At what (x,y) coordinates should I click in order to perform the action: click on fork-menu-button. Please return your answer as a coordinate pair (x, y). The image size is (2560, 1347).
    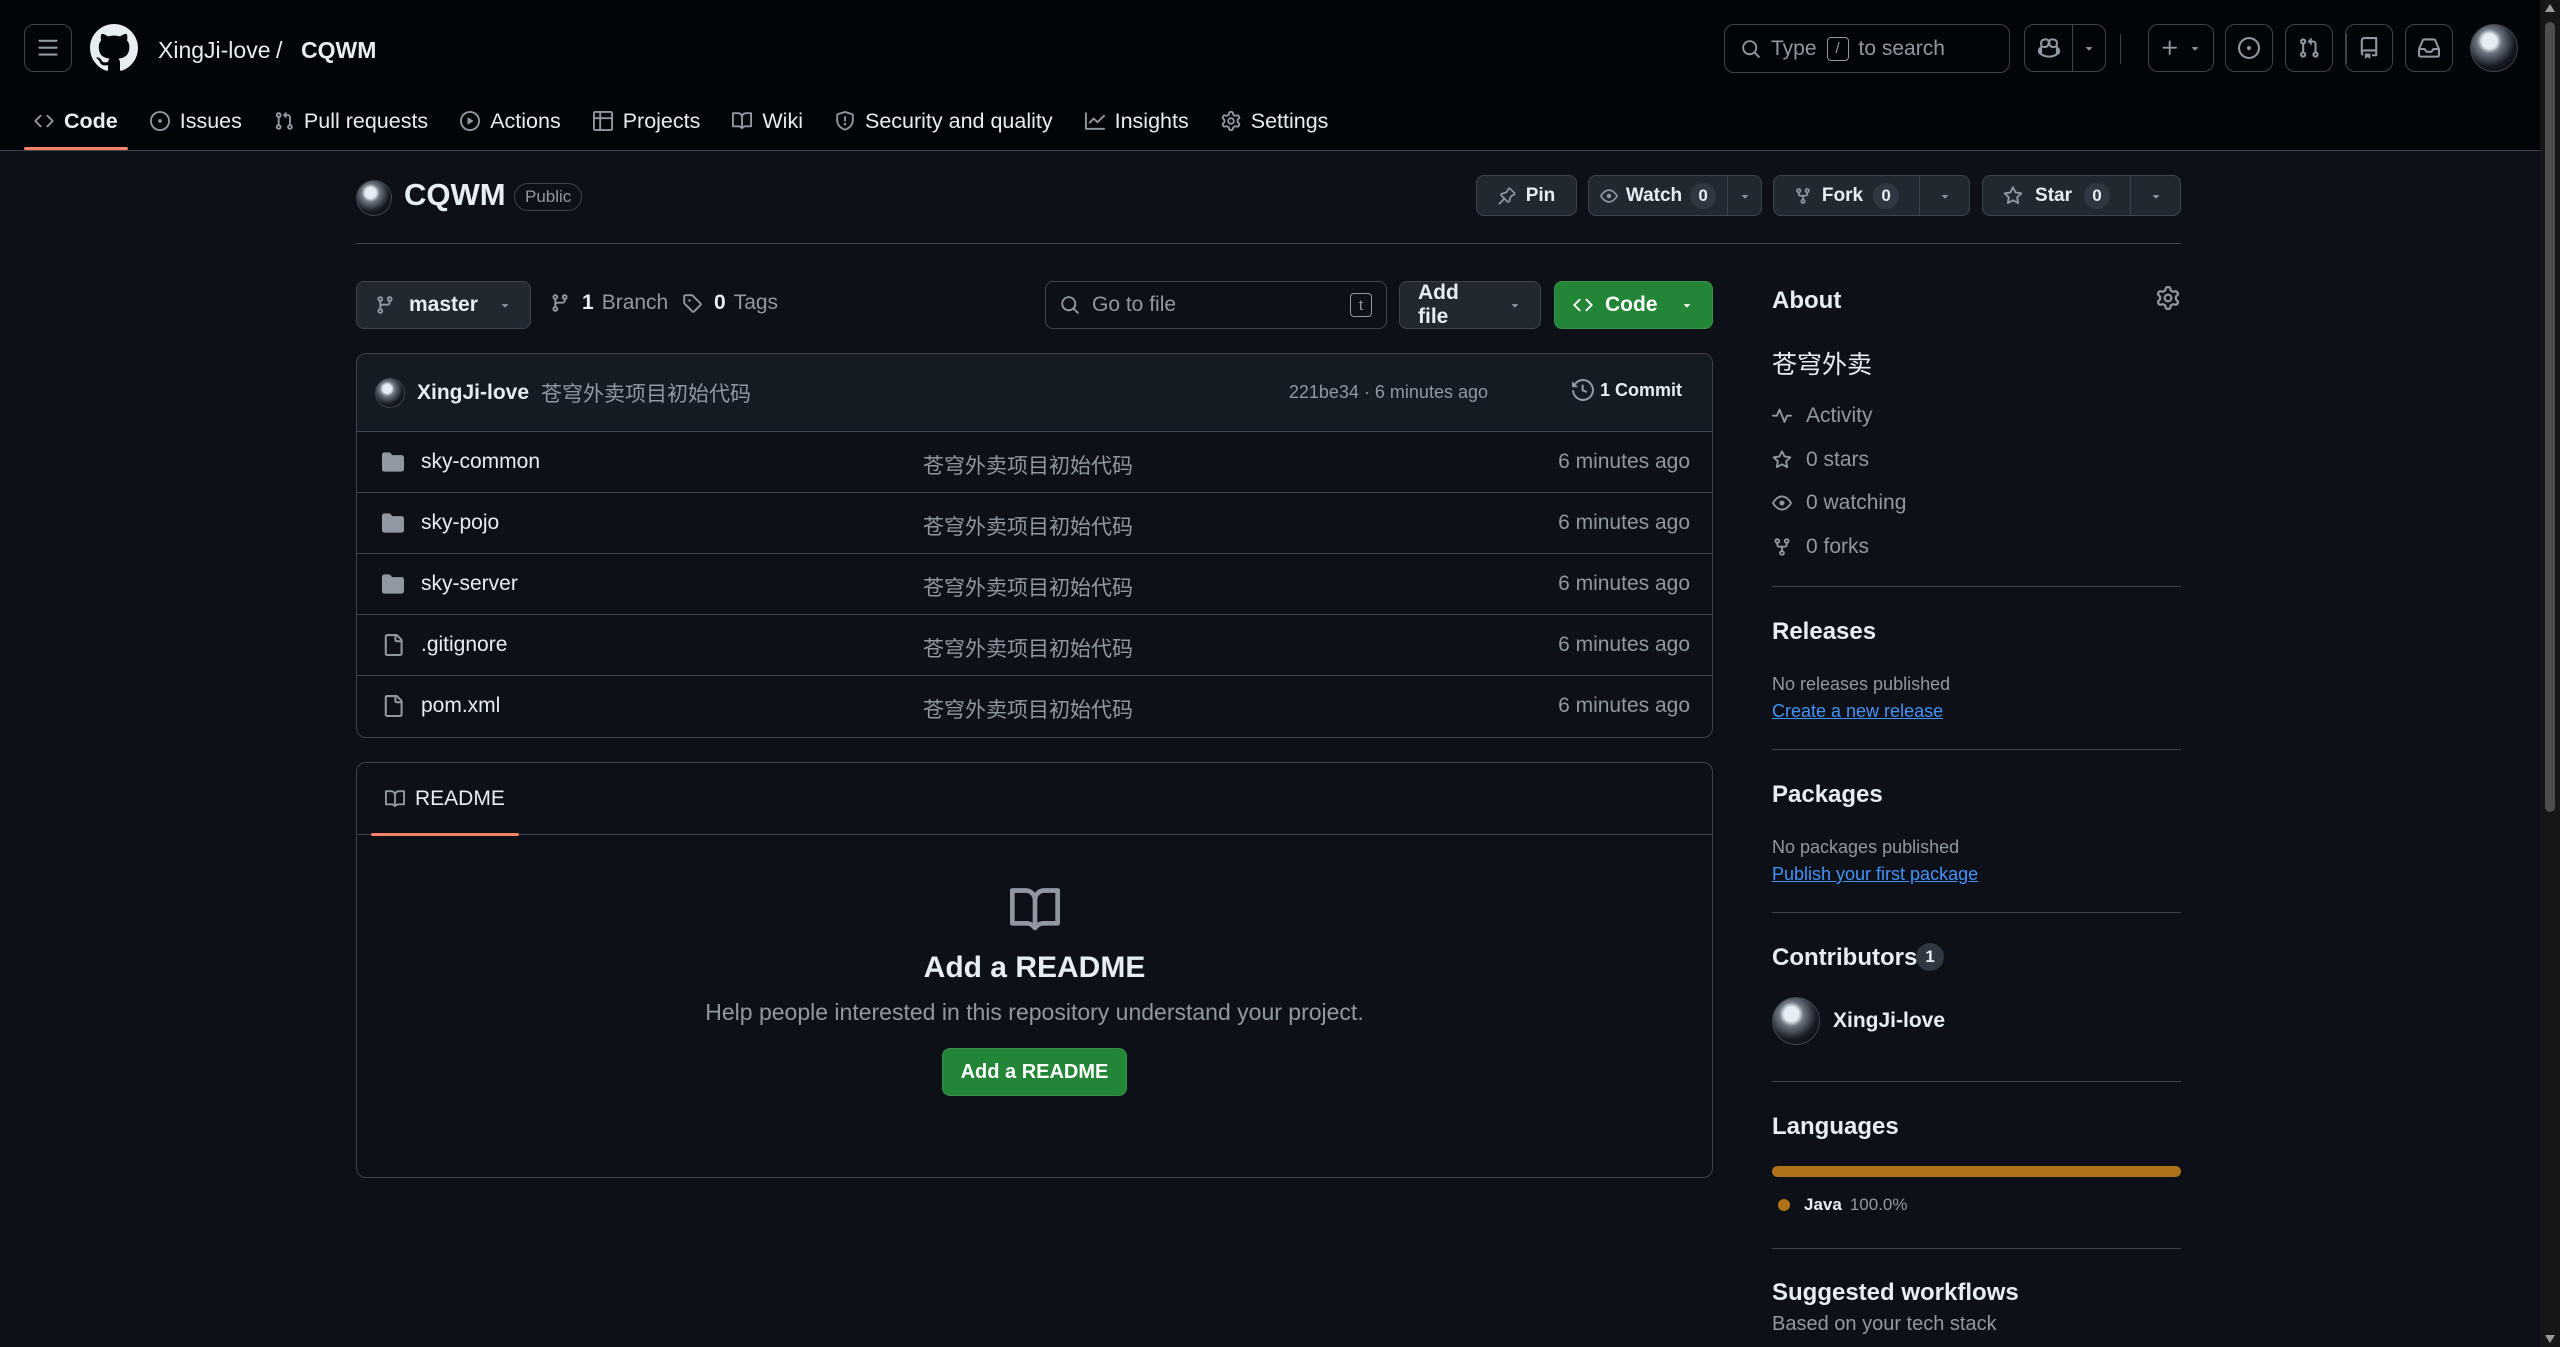
    Looking at the image, I should click on (1944, 195).